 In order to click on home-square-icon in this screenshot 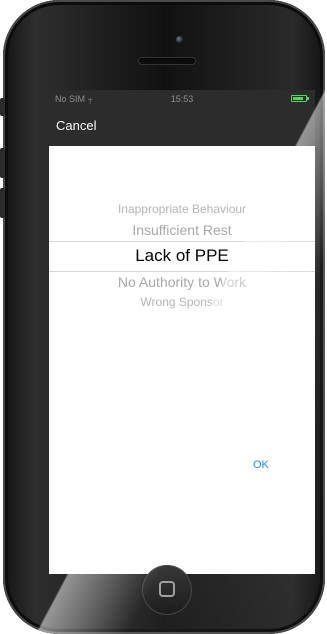, I will do `click(167, 589)`.